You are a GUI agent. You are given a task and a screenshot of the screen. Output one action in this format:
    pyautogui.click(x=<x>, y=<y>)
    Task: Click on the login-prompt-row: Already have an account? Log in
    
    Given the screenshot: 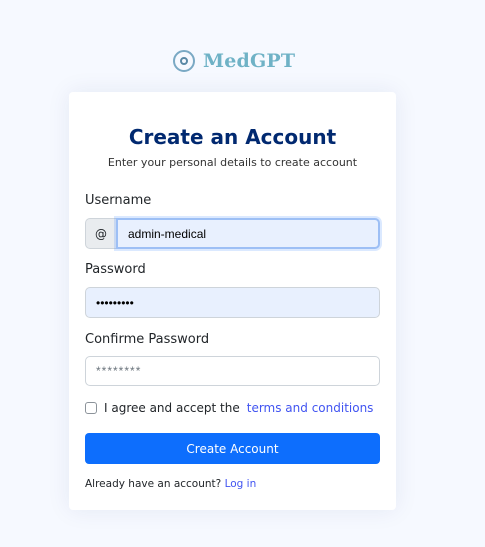 What is the action you would take?
    pyautogui.click(x=170, y=484)
    